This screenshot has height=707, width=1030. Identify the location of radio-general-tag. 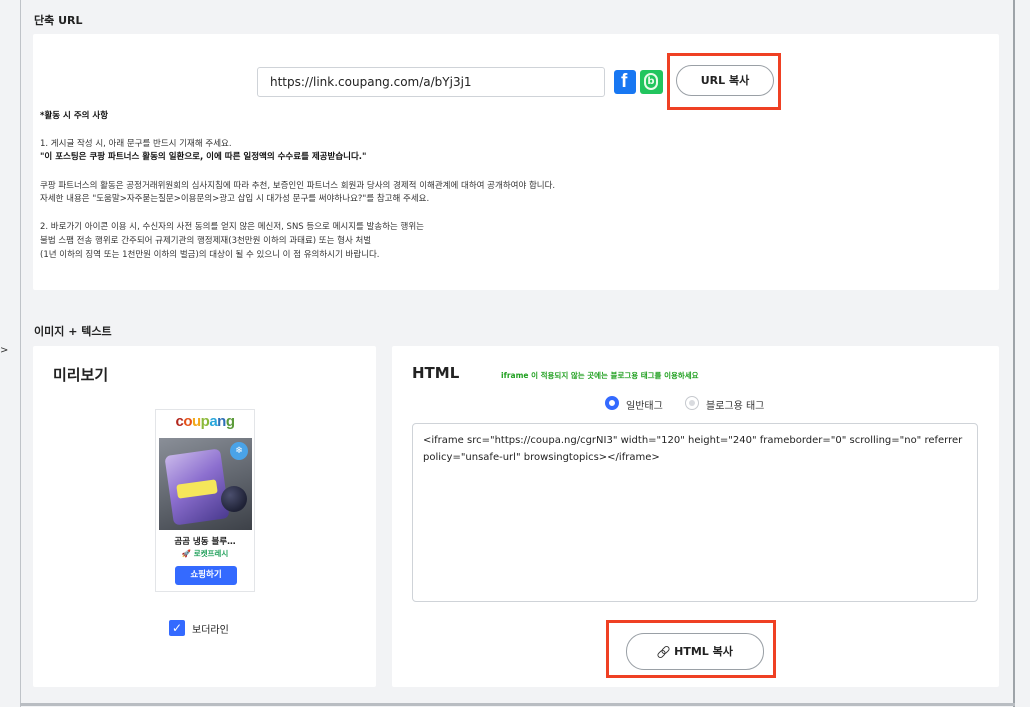
(612, 403).